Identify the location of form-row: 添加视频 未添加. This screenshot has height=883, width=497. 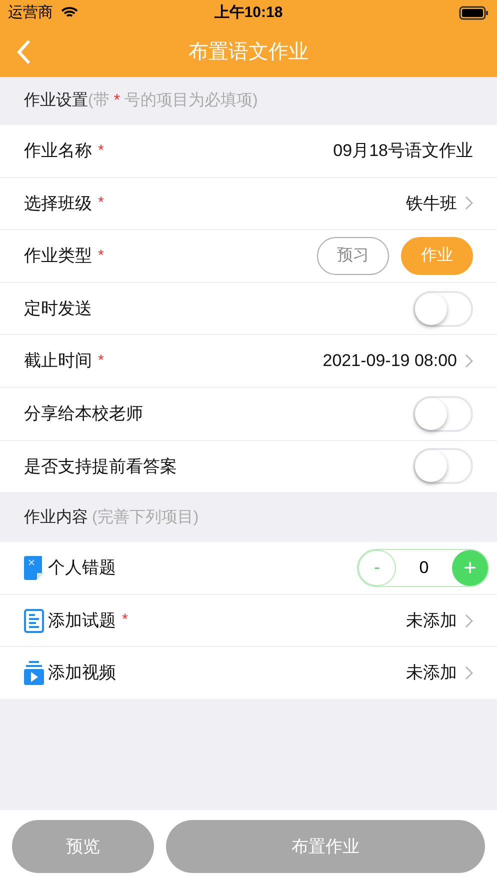
(248, 673).